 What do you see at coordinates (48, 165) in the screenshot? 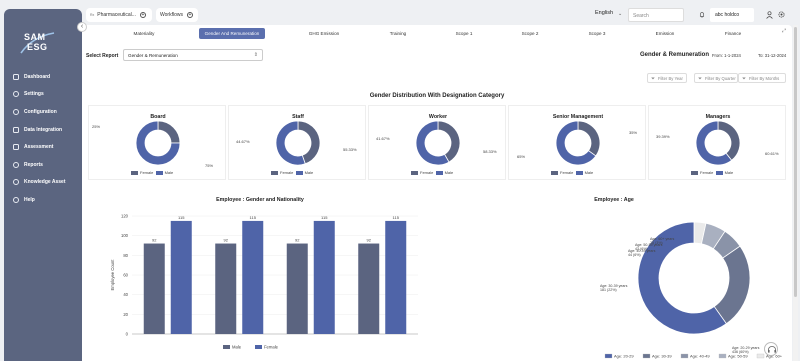
I see `sidebar-item-reports: Reports` at bounding box center [48, 165].